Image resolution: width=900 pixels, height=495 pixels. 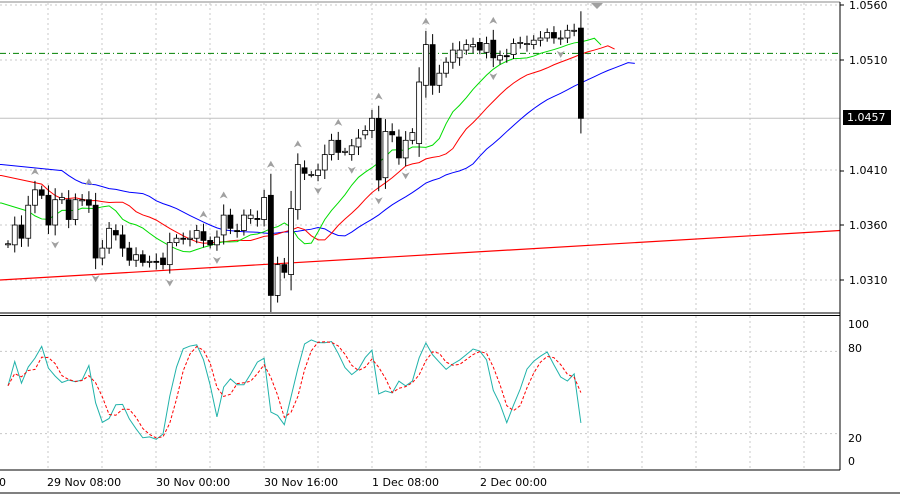 I want to click on time-label: 00, so click(x=3, y=482).